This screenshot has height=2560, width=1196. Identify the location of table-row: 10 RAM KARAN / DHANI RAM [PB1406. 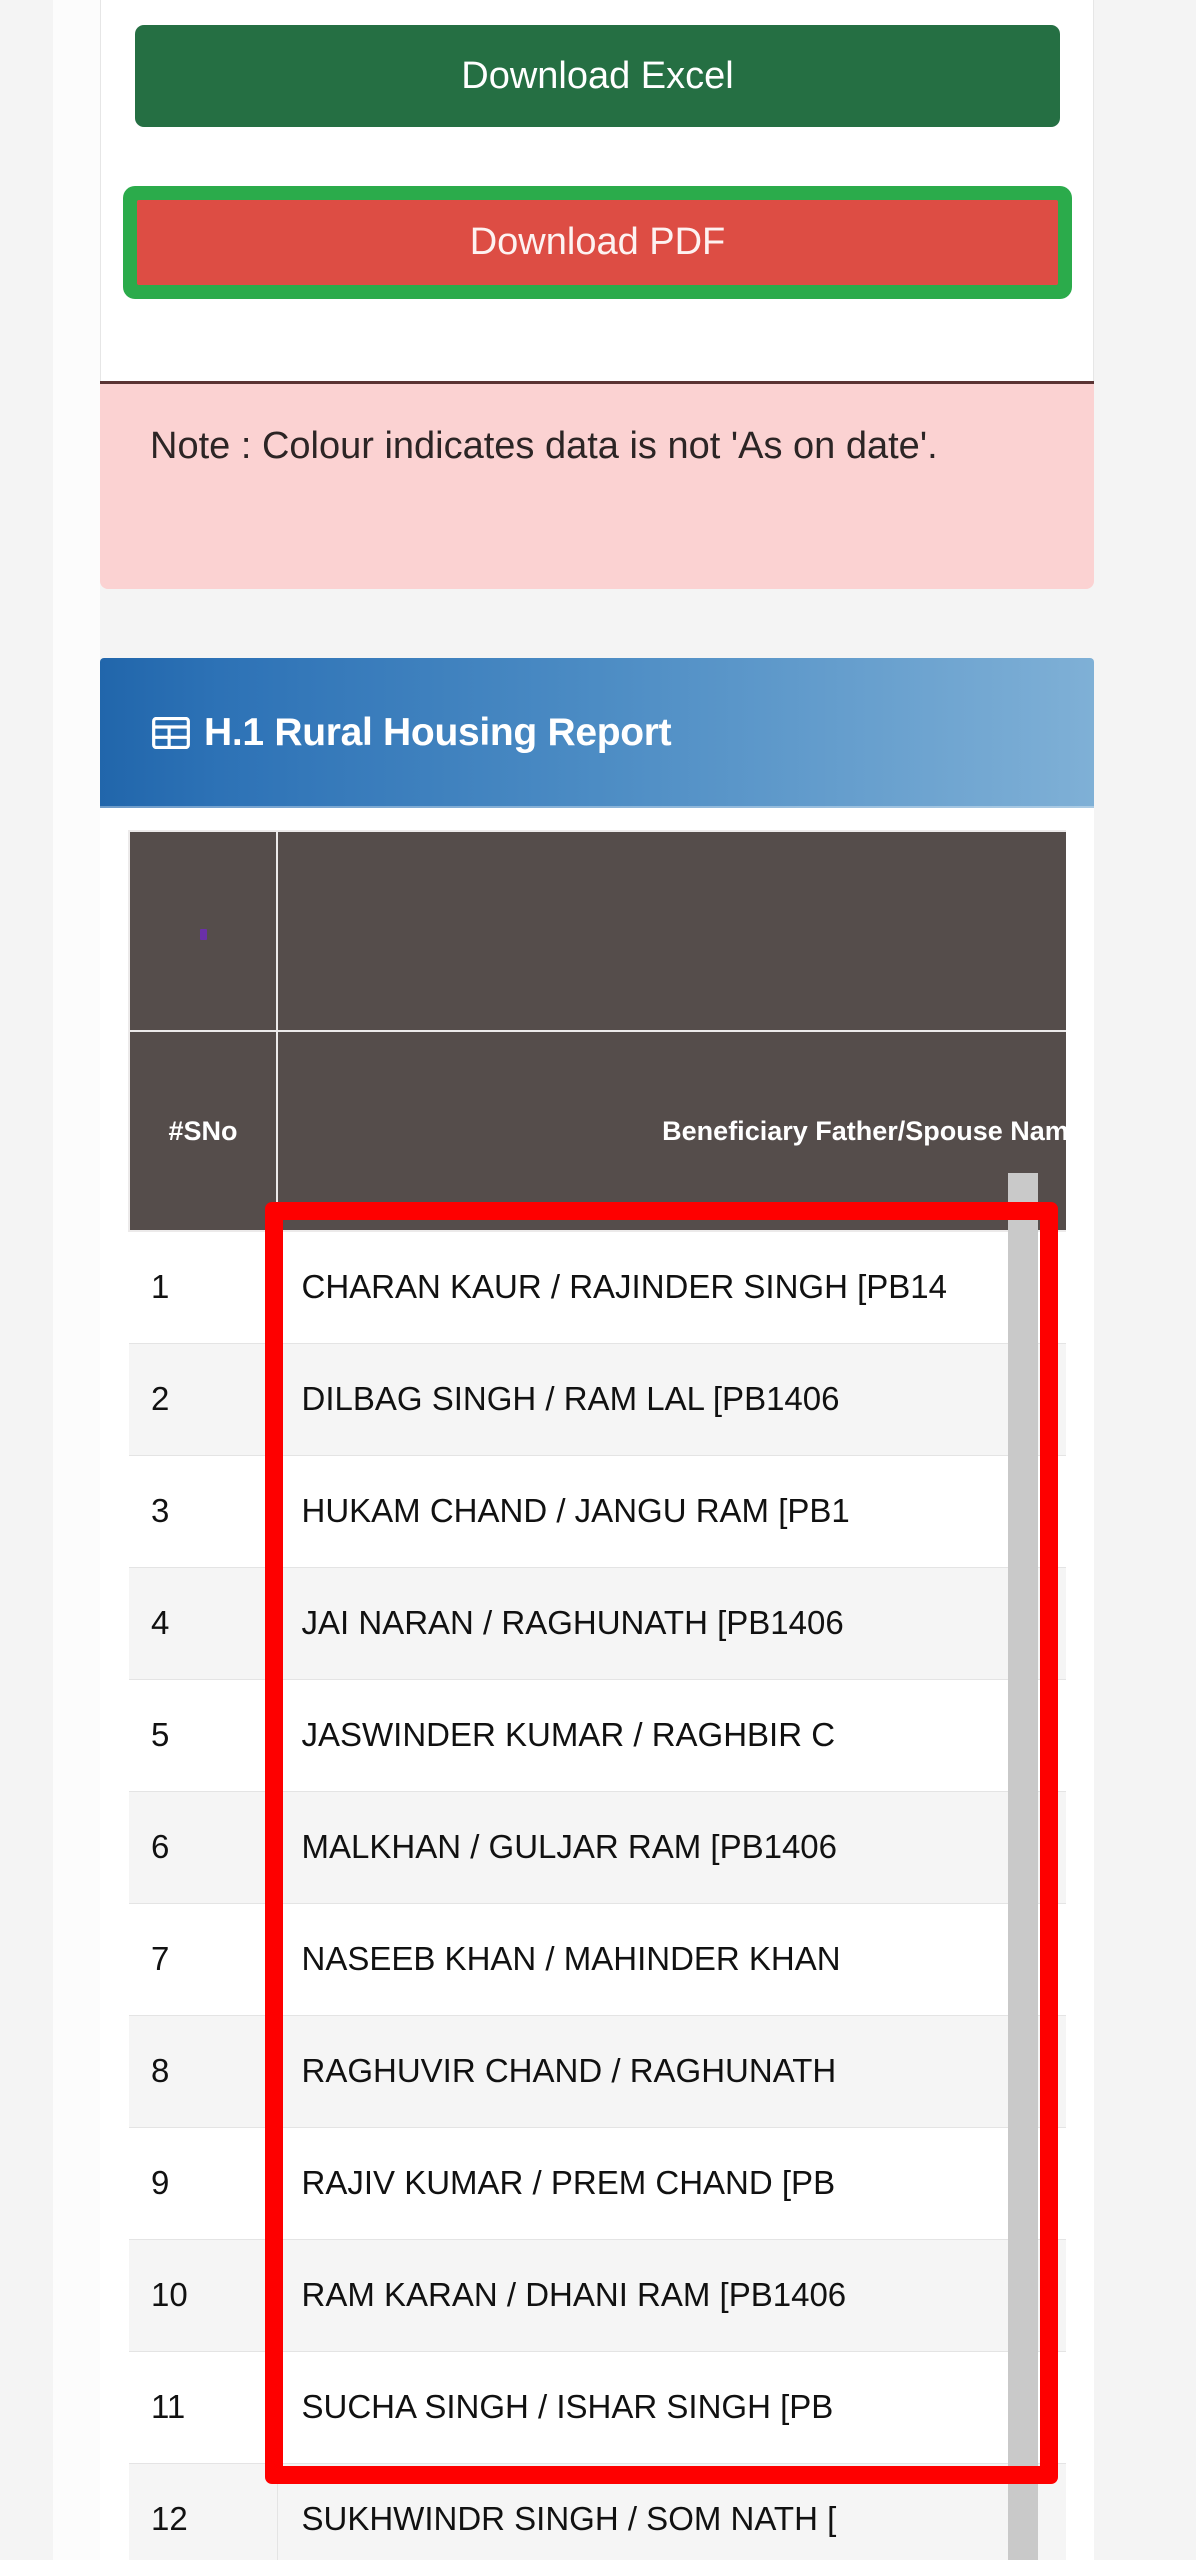
(597, 2295).